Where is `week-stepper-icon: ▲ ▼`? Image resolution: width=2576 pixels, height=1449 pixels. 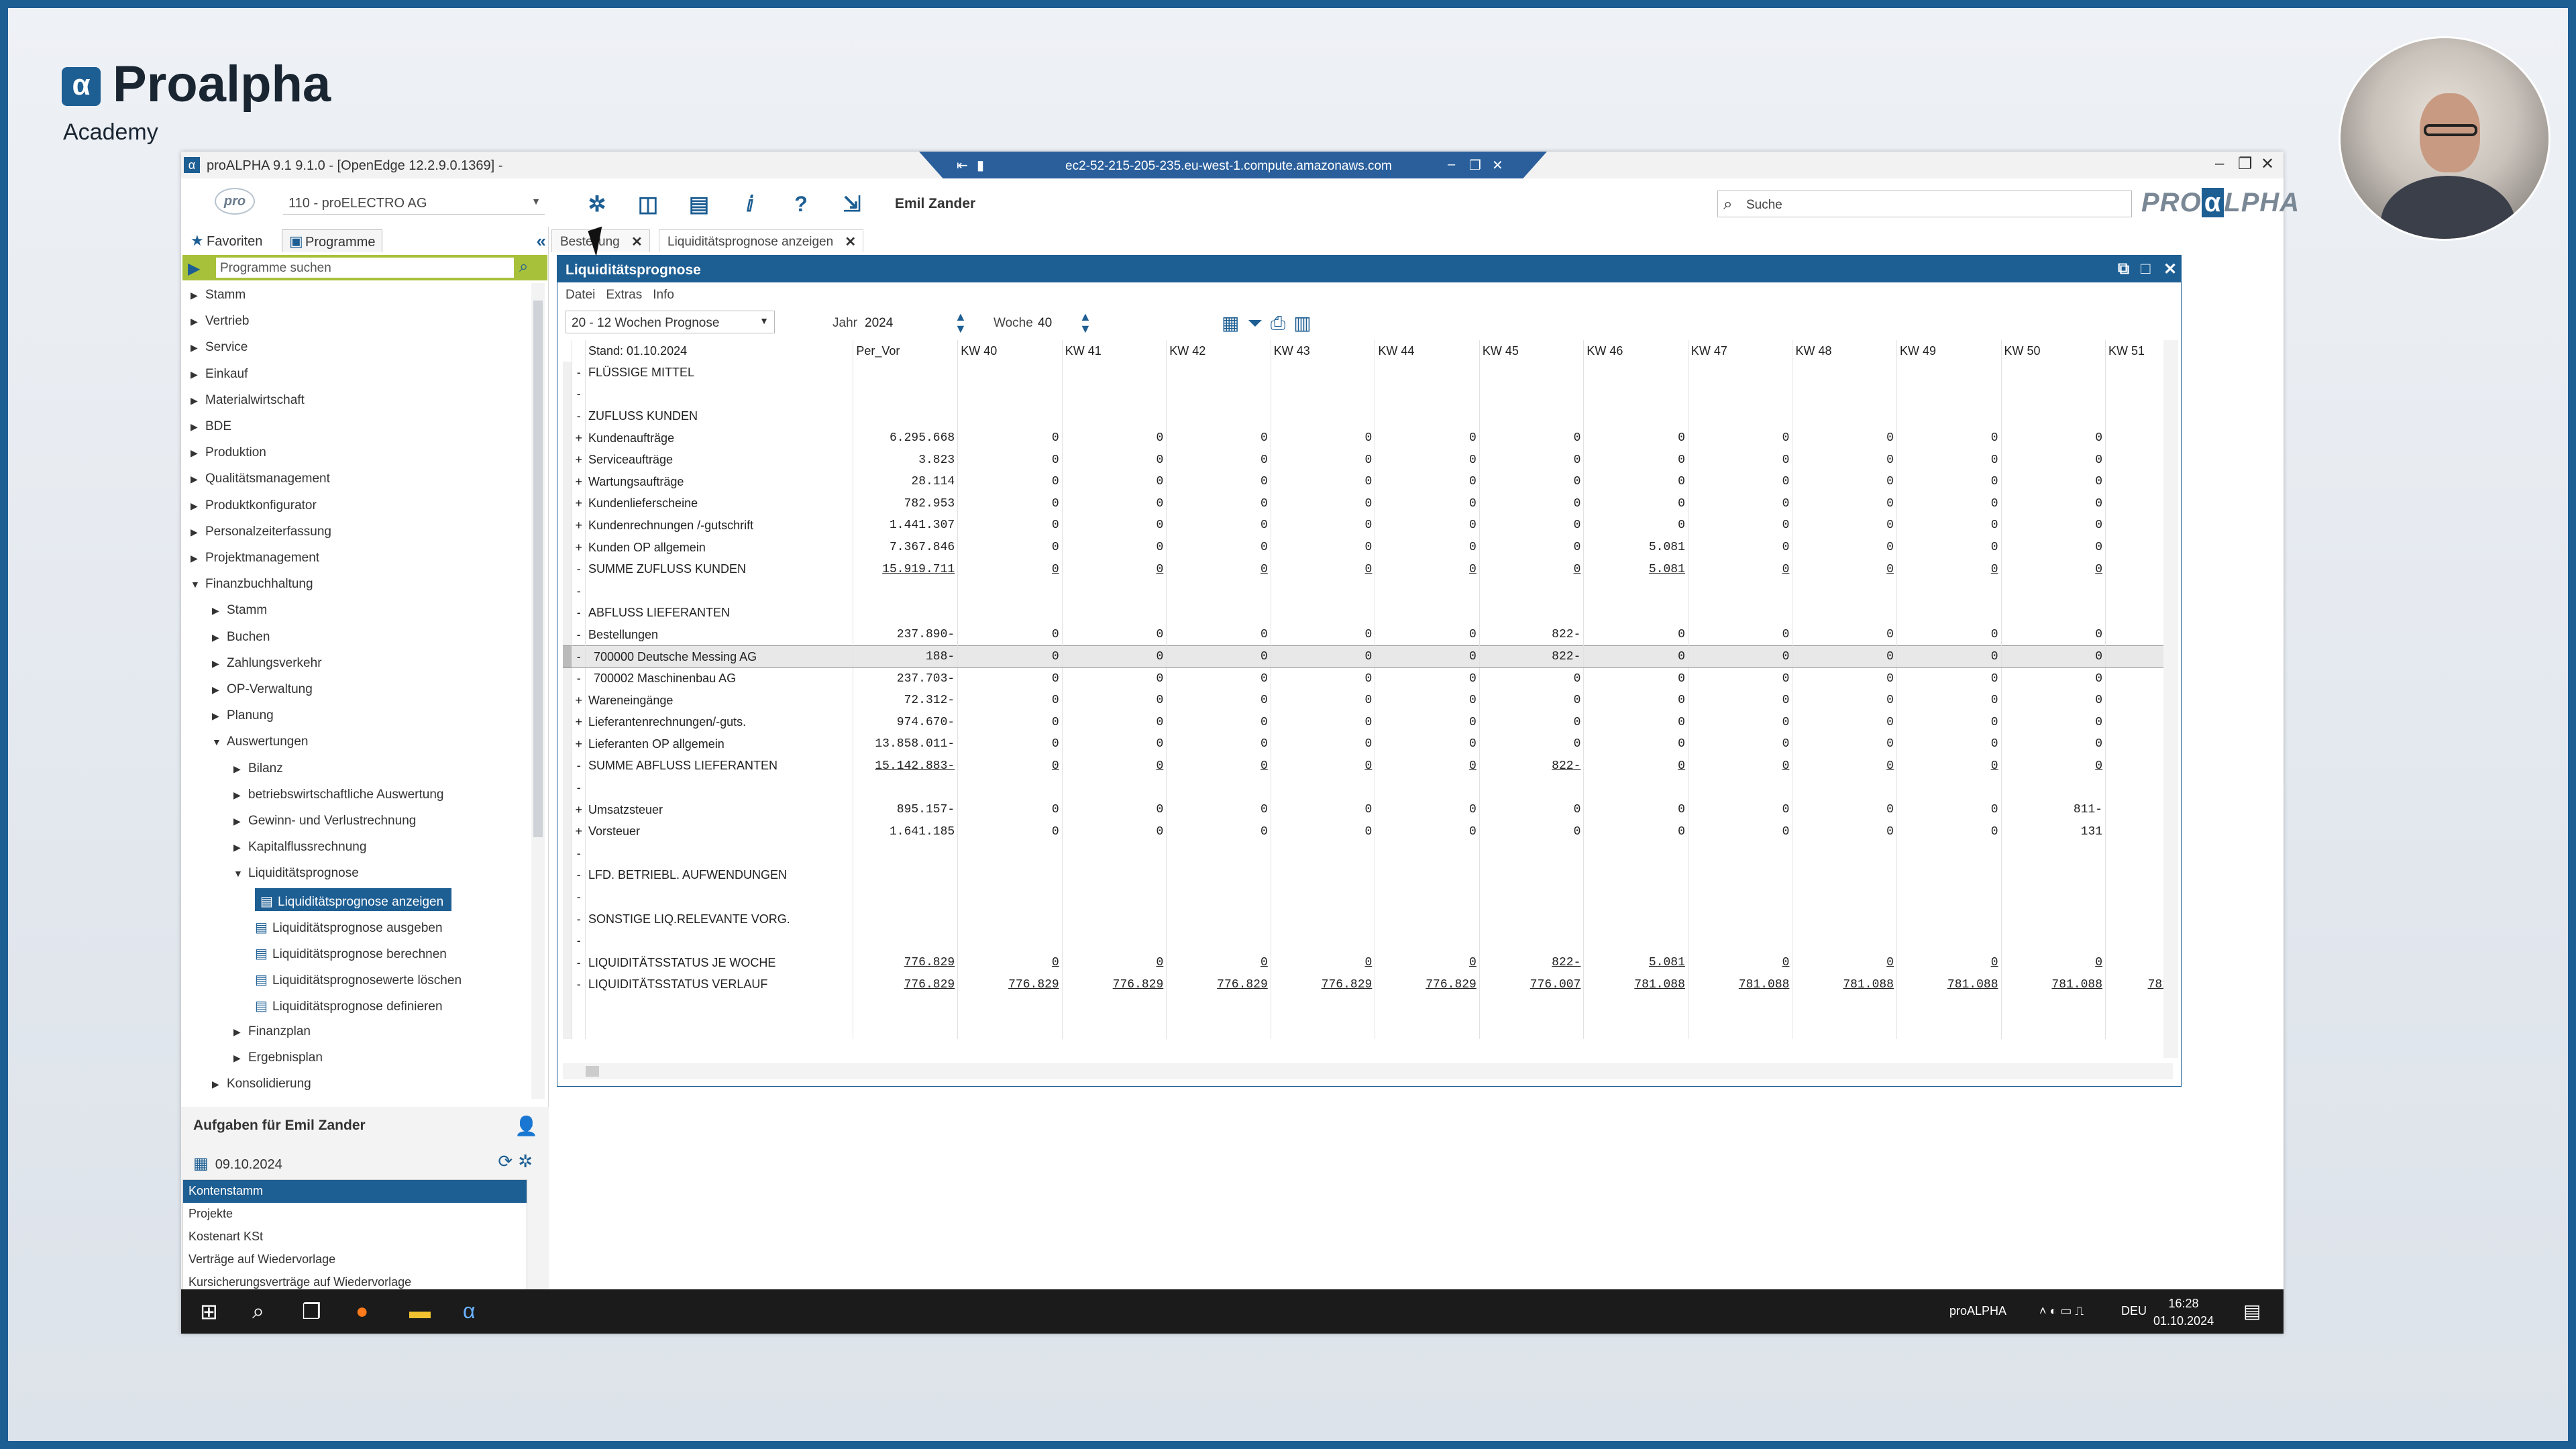 week-stepper-icon: ▲ ▼ is located at coordinates (1085, 323).